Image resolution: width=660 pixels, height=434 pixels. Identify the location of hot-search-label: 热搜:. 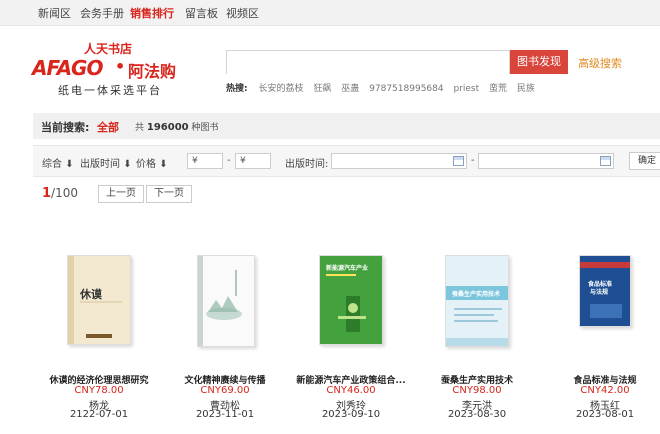
(237, 89).